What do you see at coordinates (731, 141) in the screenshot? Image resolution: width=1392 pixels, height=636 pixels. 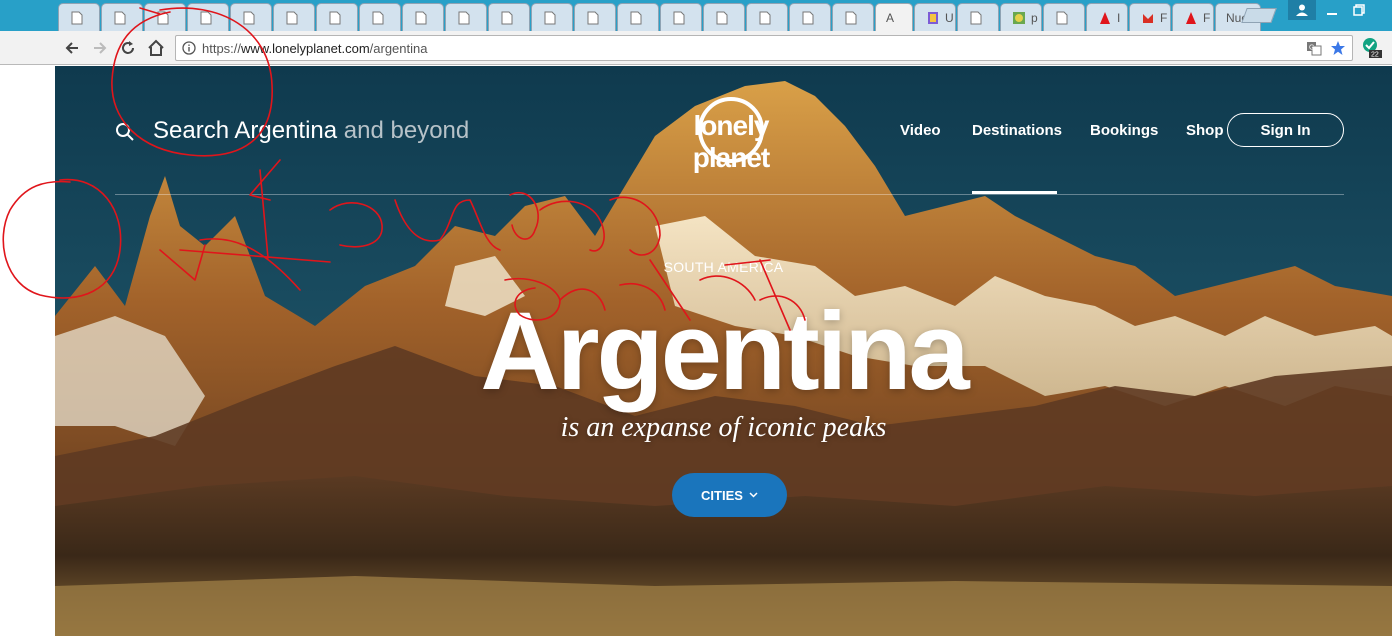 I see `logo-text: lonely planet` at bounding box center [731, 141].